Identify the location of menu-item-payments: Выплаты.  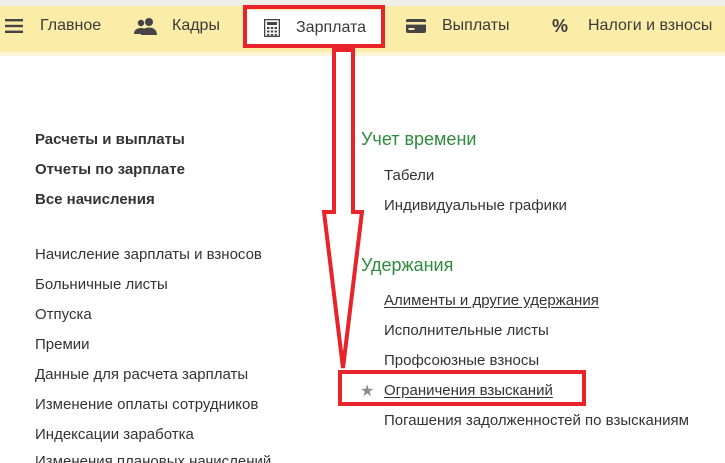
(457, 26).